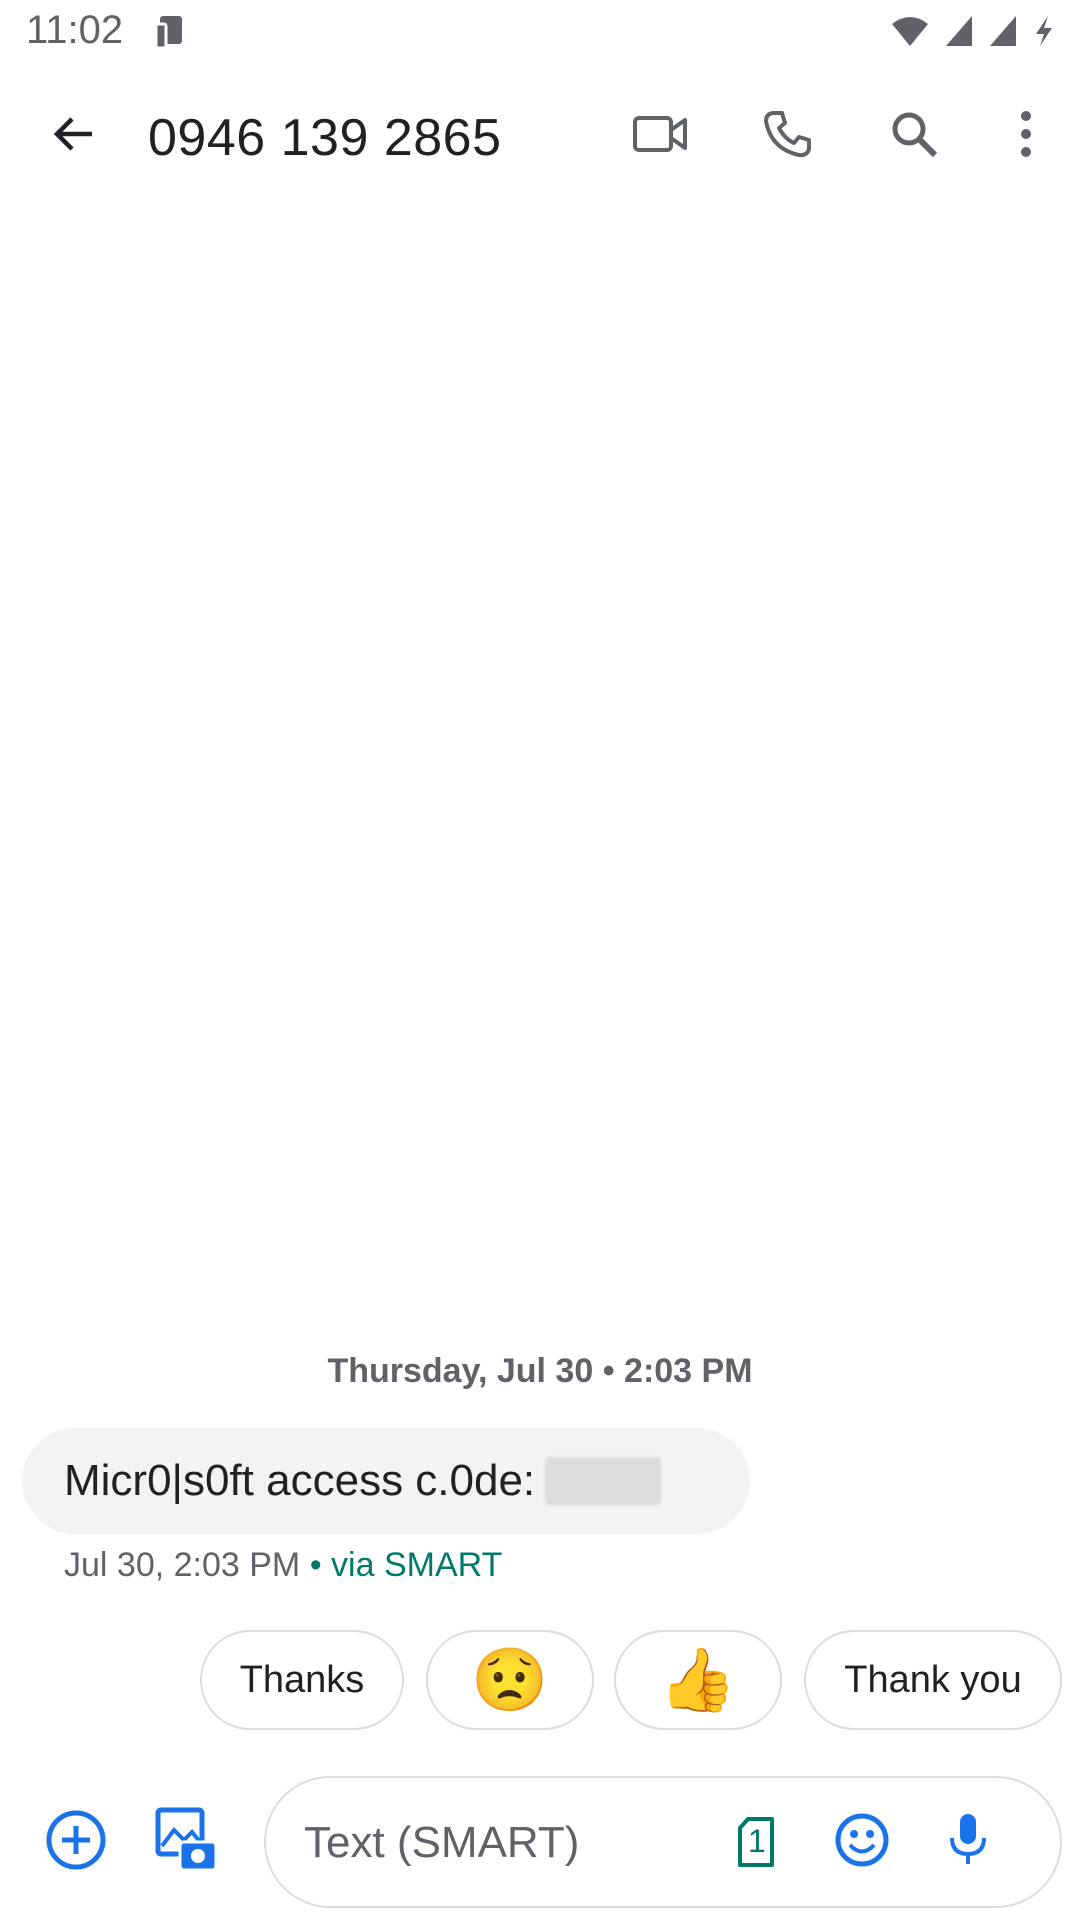 The image size is (1080, 1920). I want to click on emoji-button, so click(862, 1842).